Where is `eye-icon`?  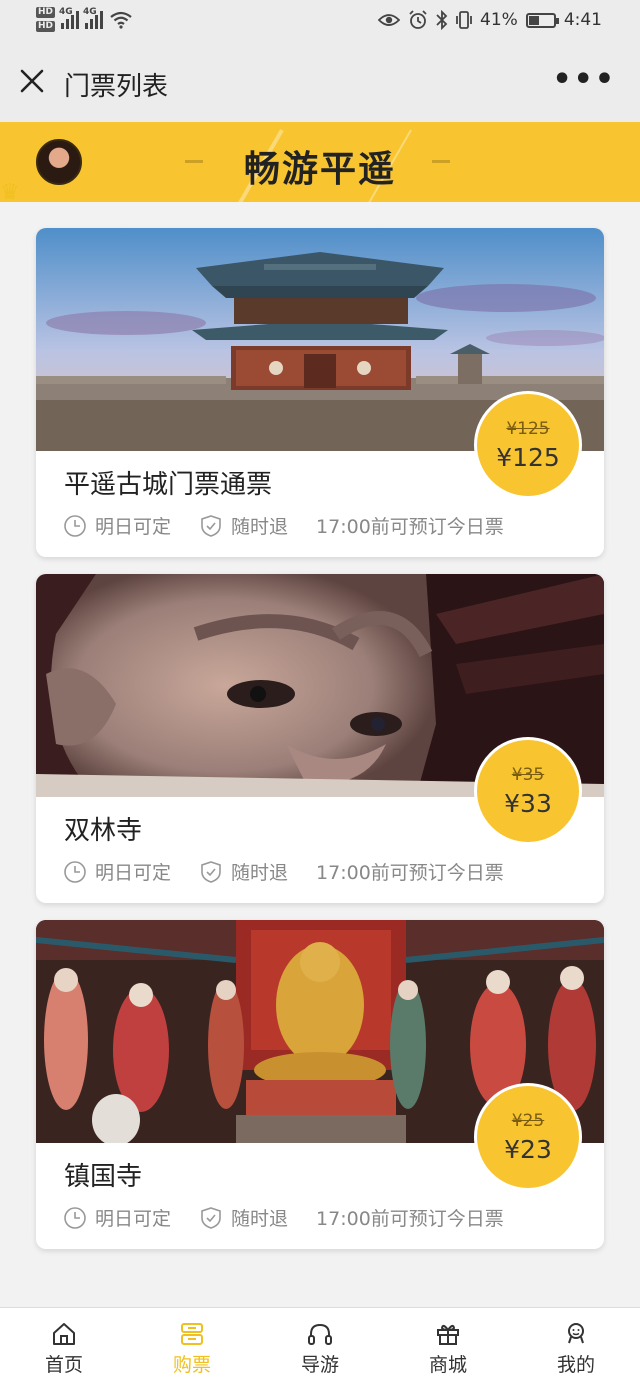 eye-icon is located at coordinates (389, 20).